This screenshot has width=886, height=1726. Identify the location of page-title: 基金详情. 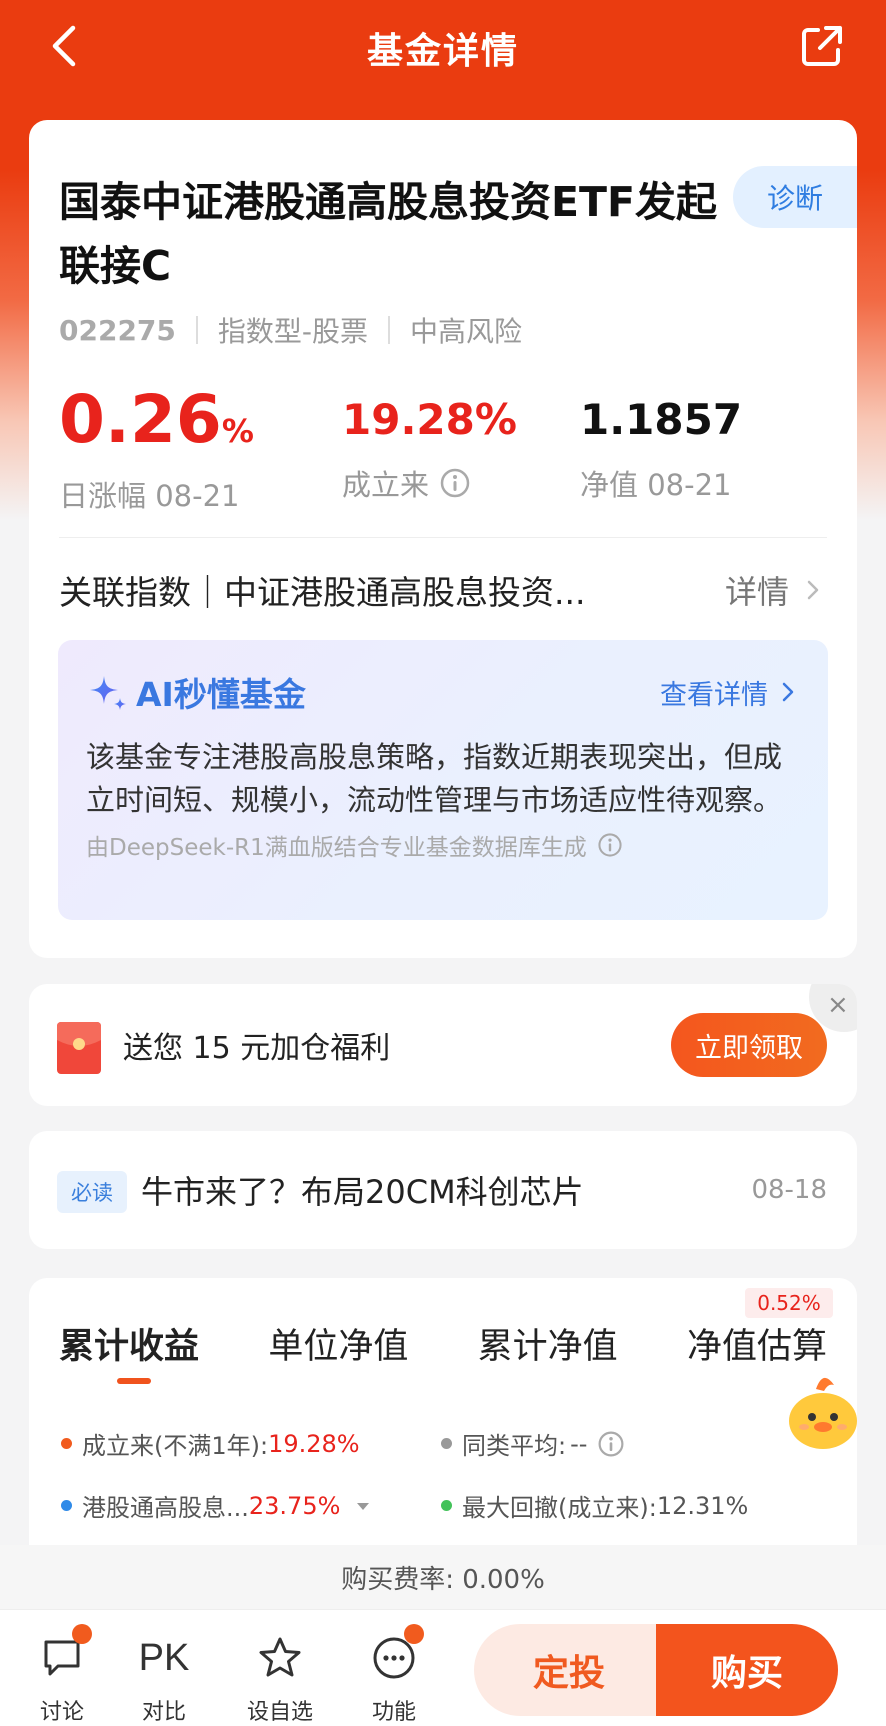
(442, 51).